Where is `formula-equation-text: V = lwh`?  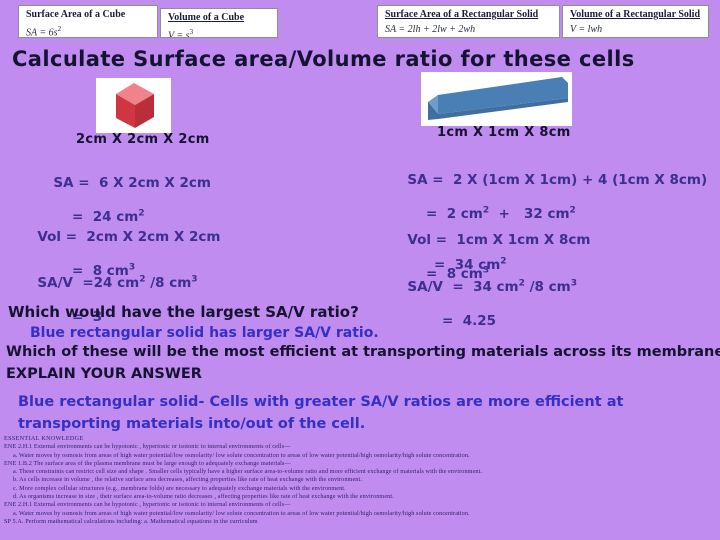
formula-equation-text: V = lwh is located at coordinates (586, 29).